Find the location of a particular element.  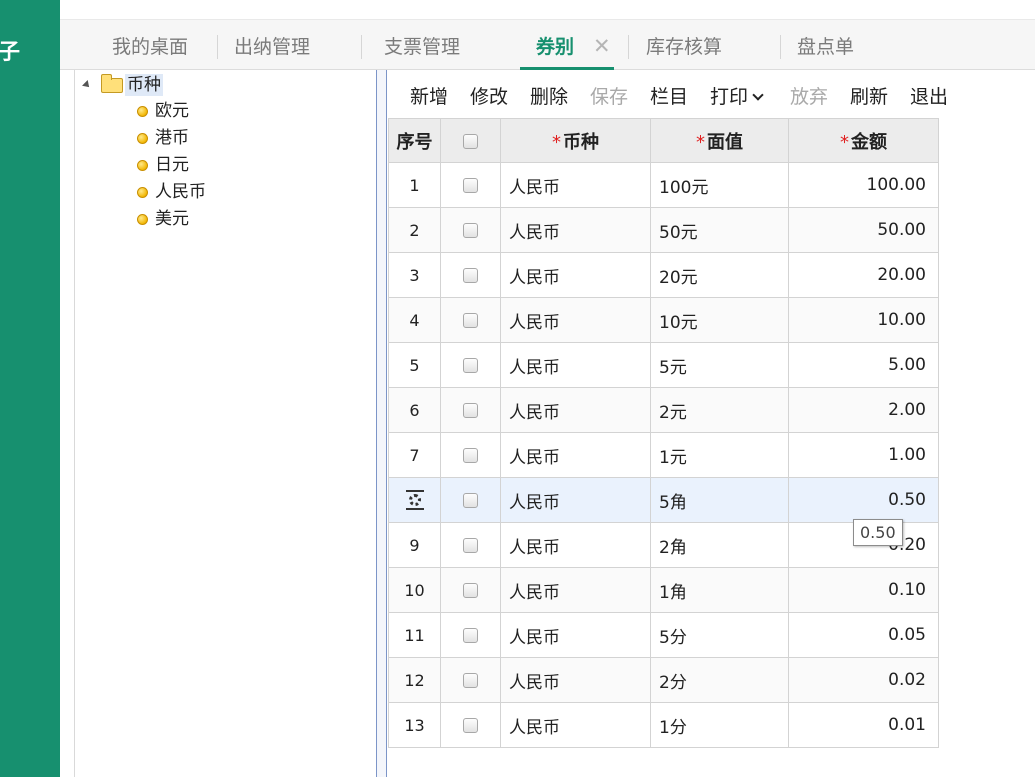

collapse-icon is located at coordinates (87, 85).